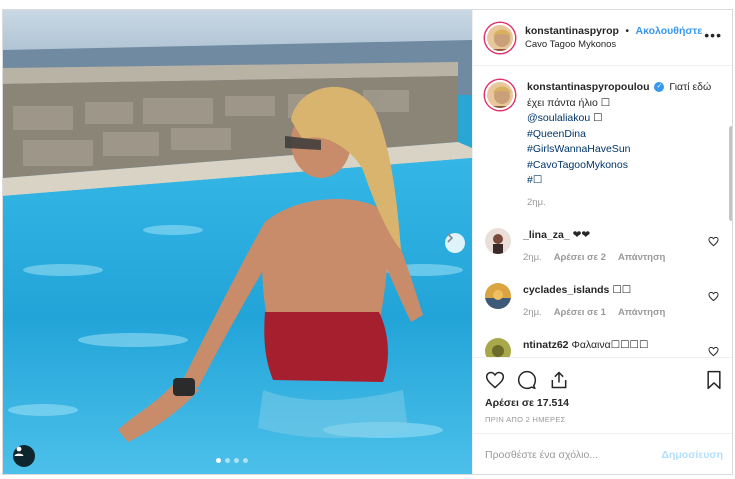 The image size is (735, 479). I want to click on follow-button: Ακολουθήστε, so click(669, 31).